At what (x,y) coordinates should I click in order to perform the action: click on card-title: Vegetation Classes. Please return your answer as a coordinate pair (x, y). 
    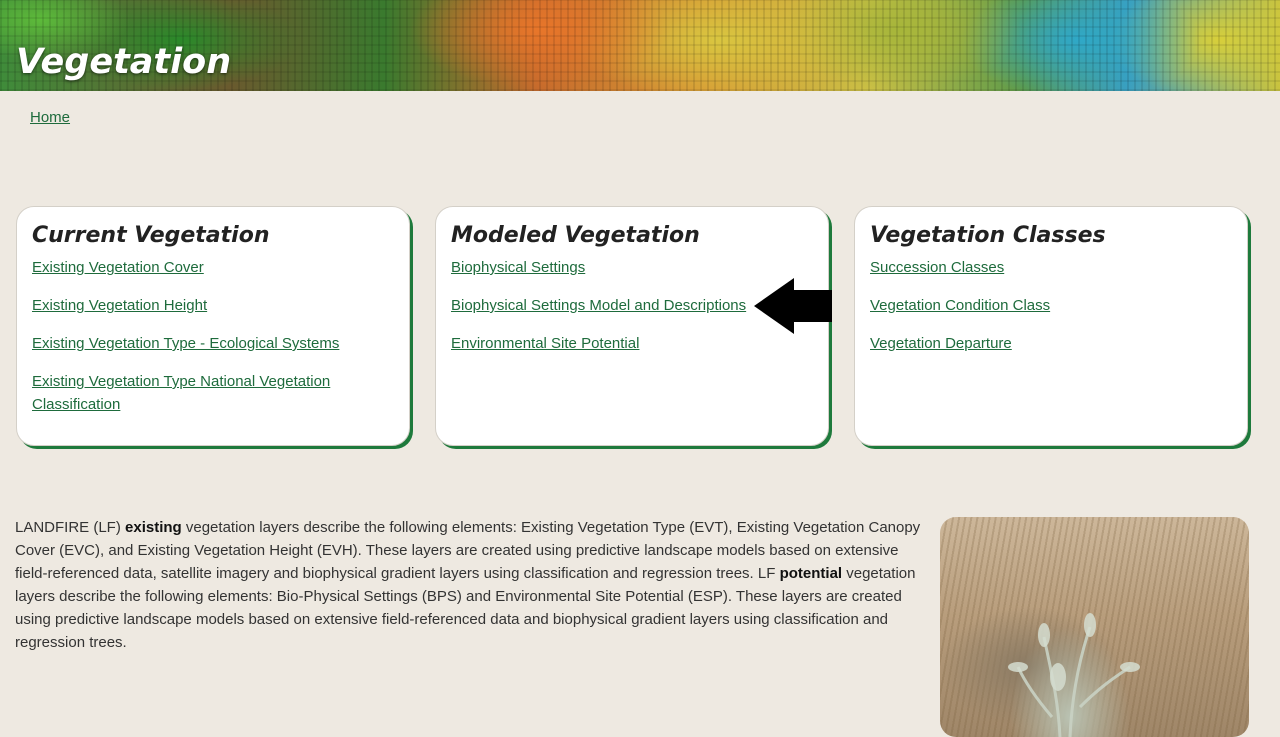
    Looking at the image, I should click on (988, 235).